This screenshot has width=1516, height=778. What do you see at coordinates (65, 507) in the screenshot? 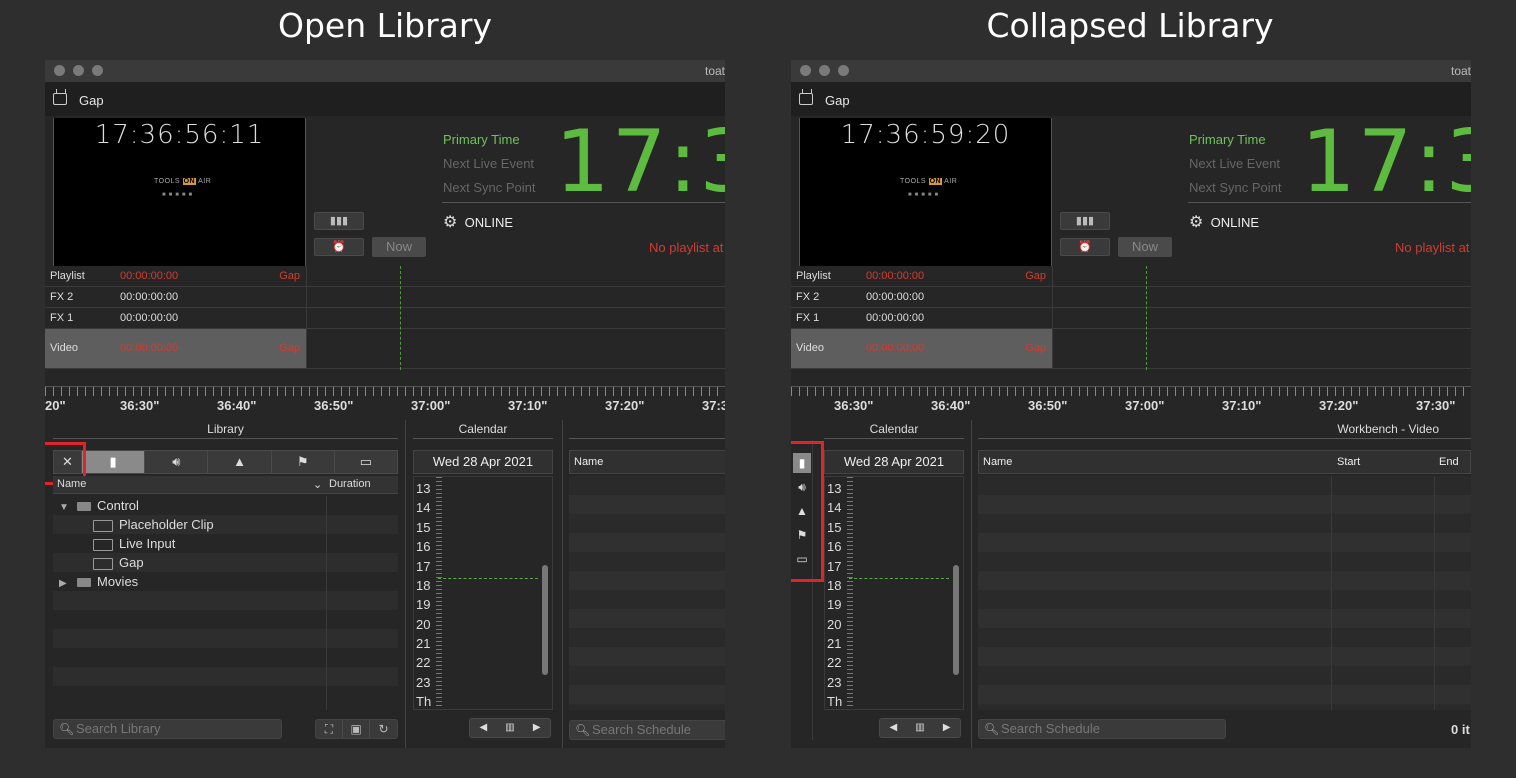
I see `disclosure-open-icon: ▼` at bounding box center [65, 507].